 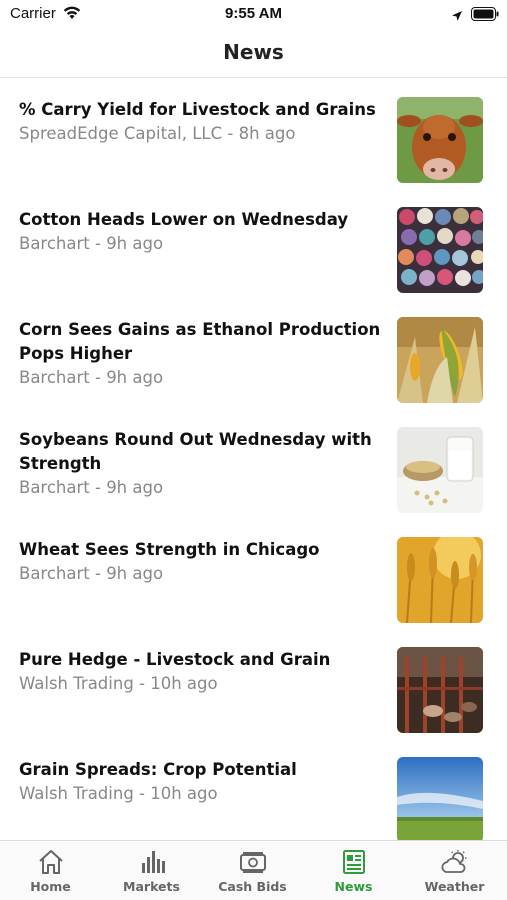 I want to click on location-arrow-icon, so click(x=457, y=16).